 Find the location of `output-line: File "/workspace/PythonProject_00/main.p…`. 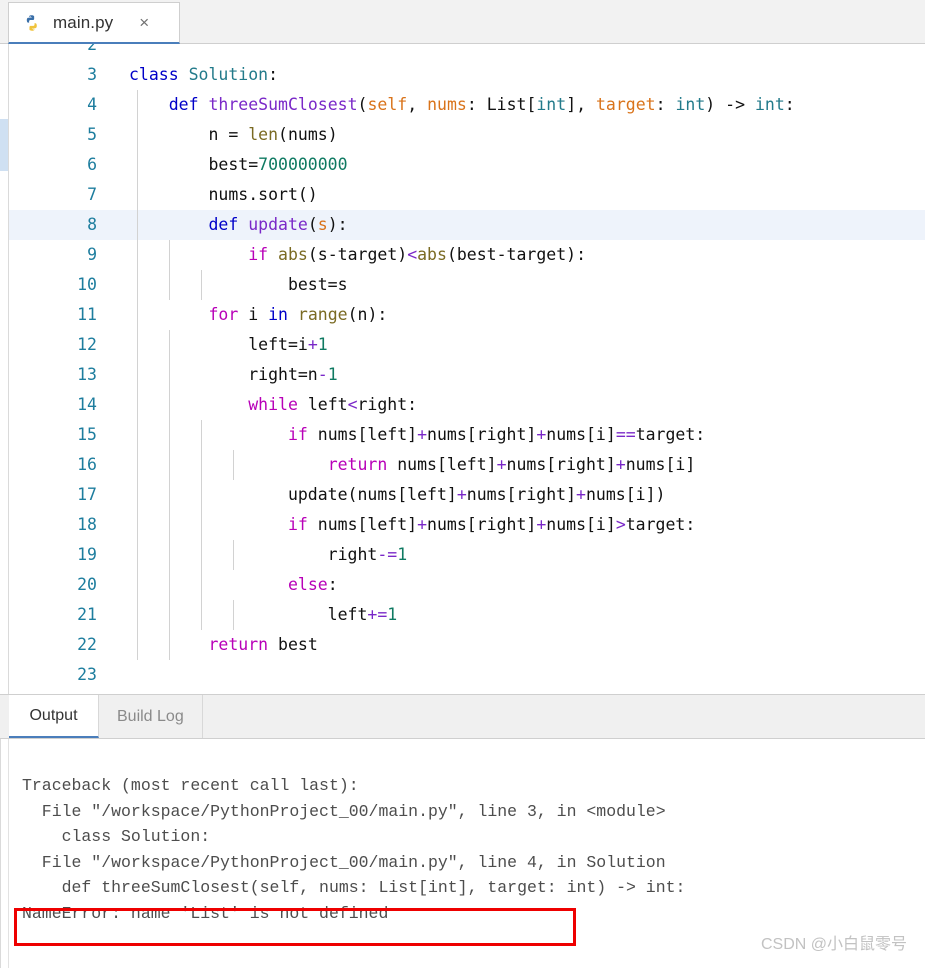

output-line: File "/workspace/PythonProject_00/main.p… is located at coordinates (344, 862).